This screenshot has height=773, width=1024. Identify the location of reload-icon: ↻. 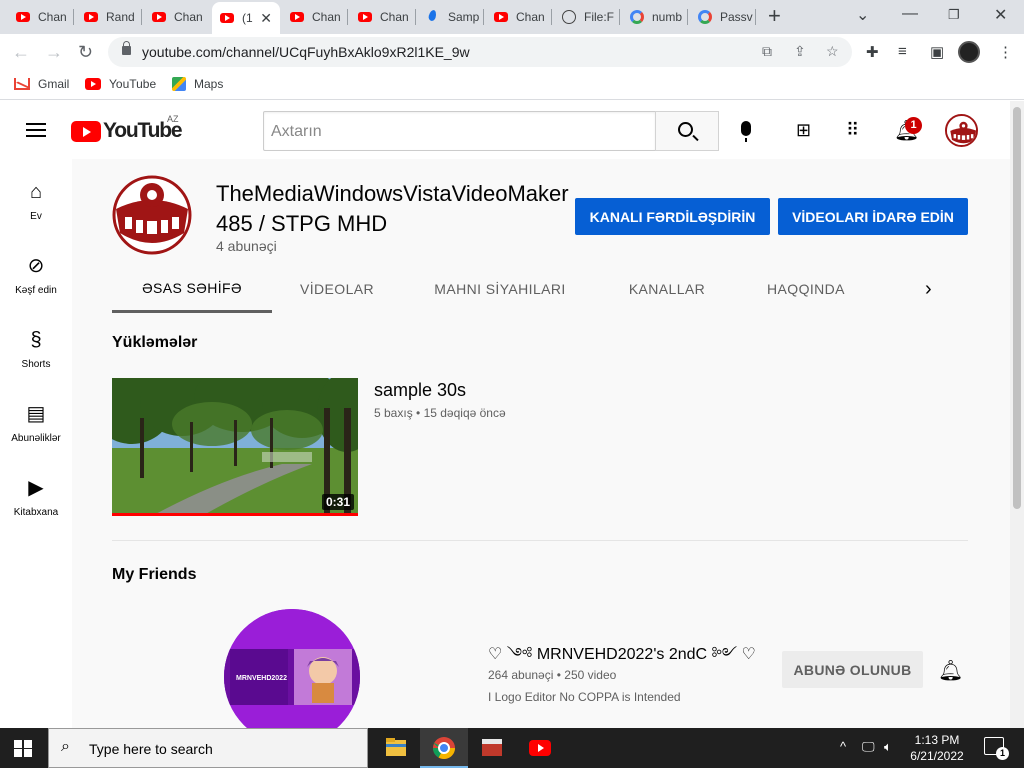
(85, 52).